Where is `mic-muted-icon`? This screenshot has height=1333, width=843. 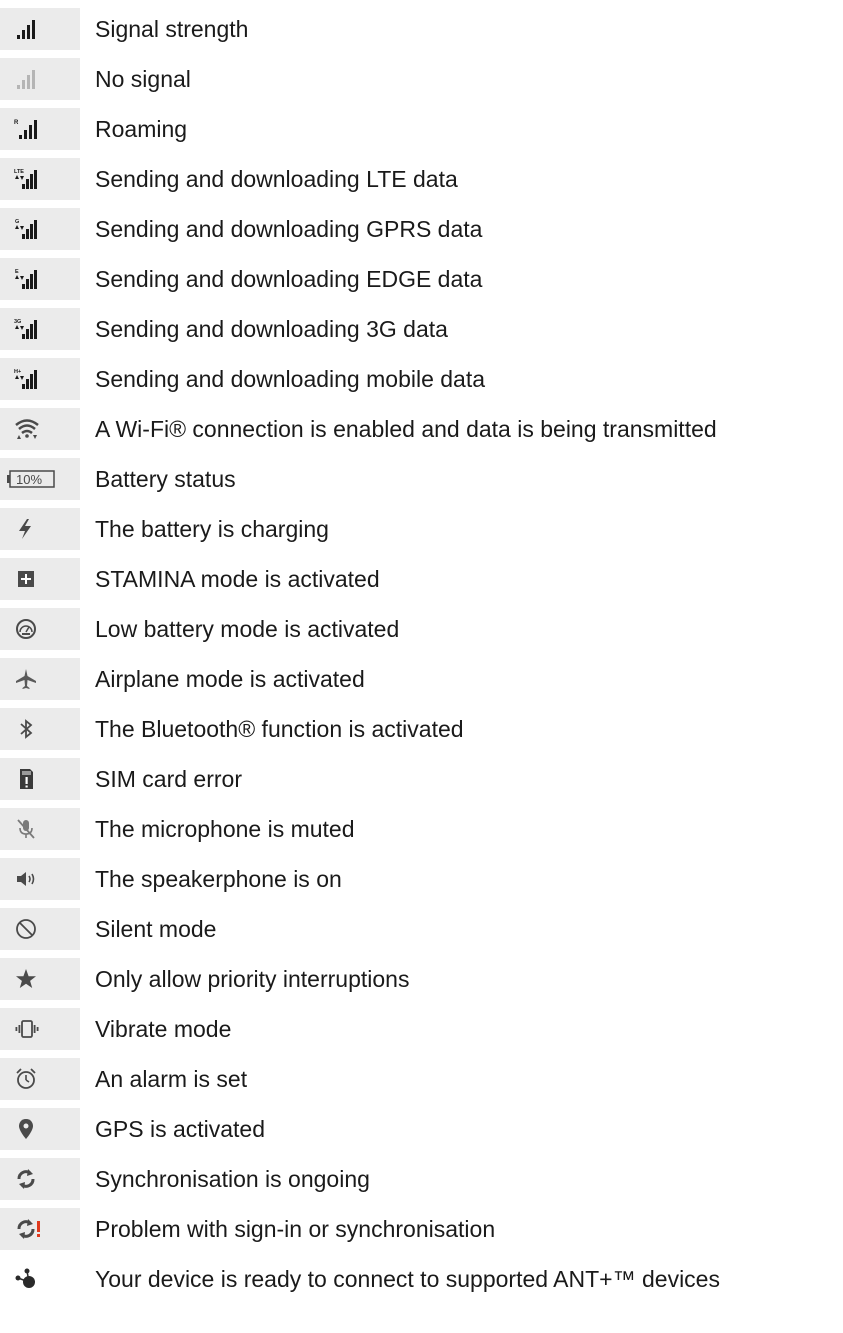 mic-muted-icon is located at coordinates (40, 829).